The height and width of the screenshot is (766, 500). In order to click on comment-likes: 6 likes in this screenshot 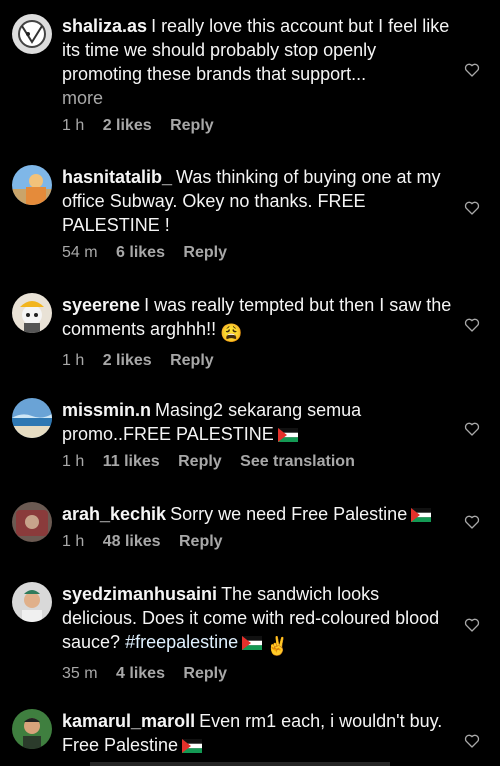, I will do `click(140, 253)`.